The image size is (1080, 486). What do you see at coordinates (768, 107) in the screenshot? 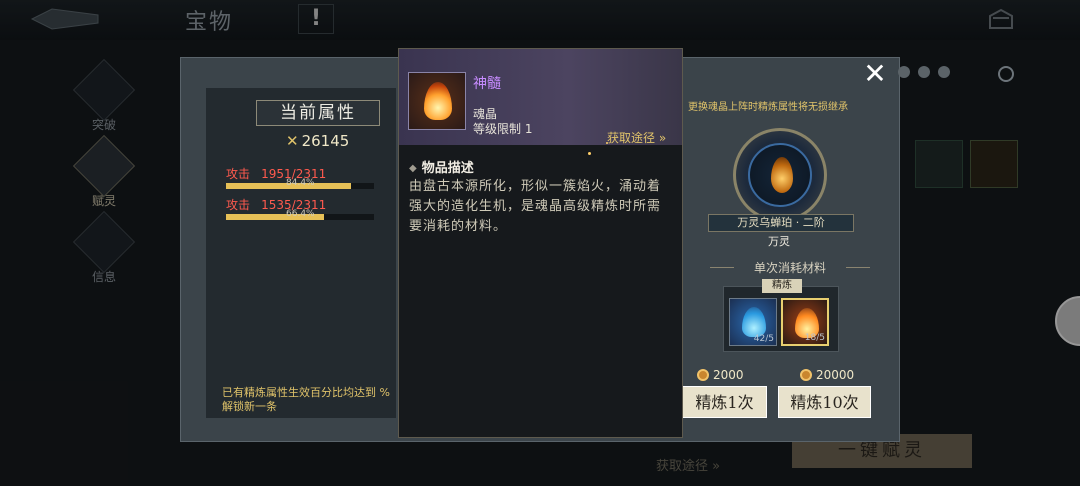
I see `replace-hint: 更换魂晶上阵时精炼属性将无损继承` at bounding box center [768, 107].